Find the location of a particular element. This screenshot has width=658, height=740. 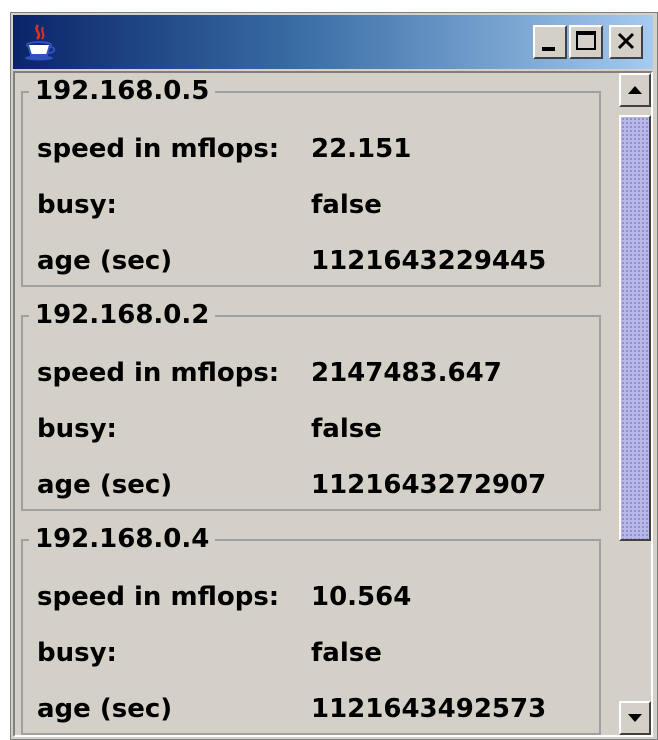

speed-value: 2147483.647 is located at coordinates (406, 373).